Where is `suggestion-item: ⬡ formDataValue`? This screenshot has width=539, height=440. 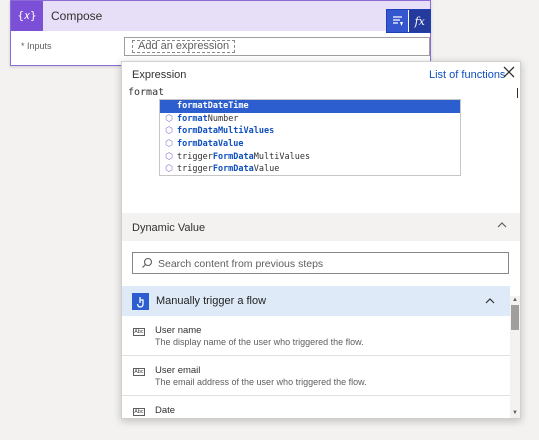
suggestion-item: ⬡ formDataValue is located at coordinates (310, 144).